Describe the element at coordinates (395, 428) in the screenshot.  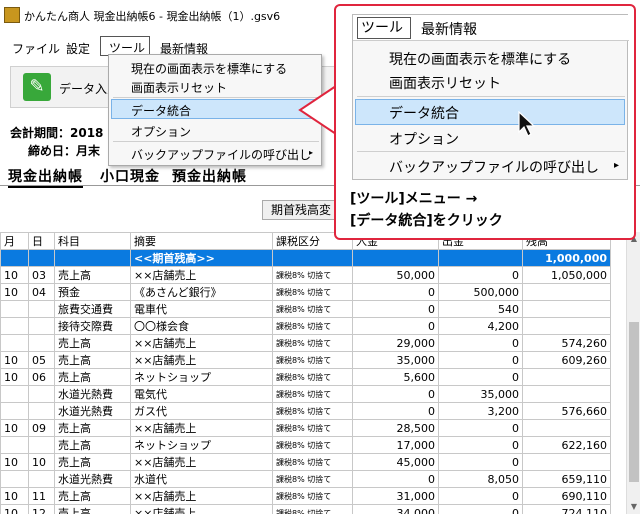
I see `table-cell: 28,500` at that location.